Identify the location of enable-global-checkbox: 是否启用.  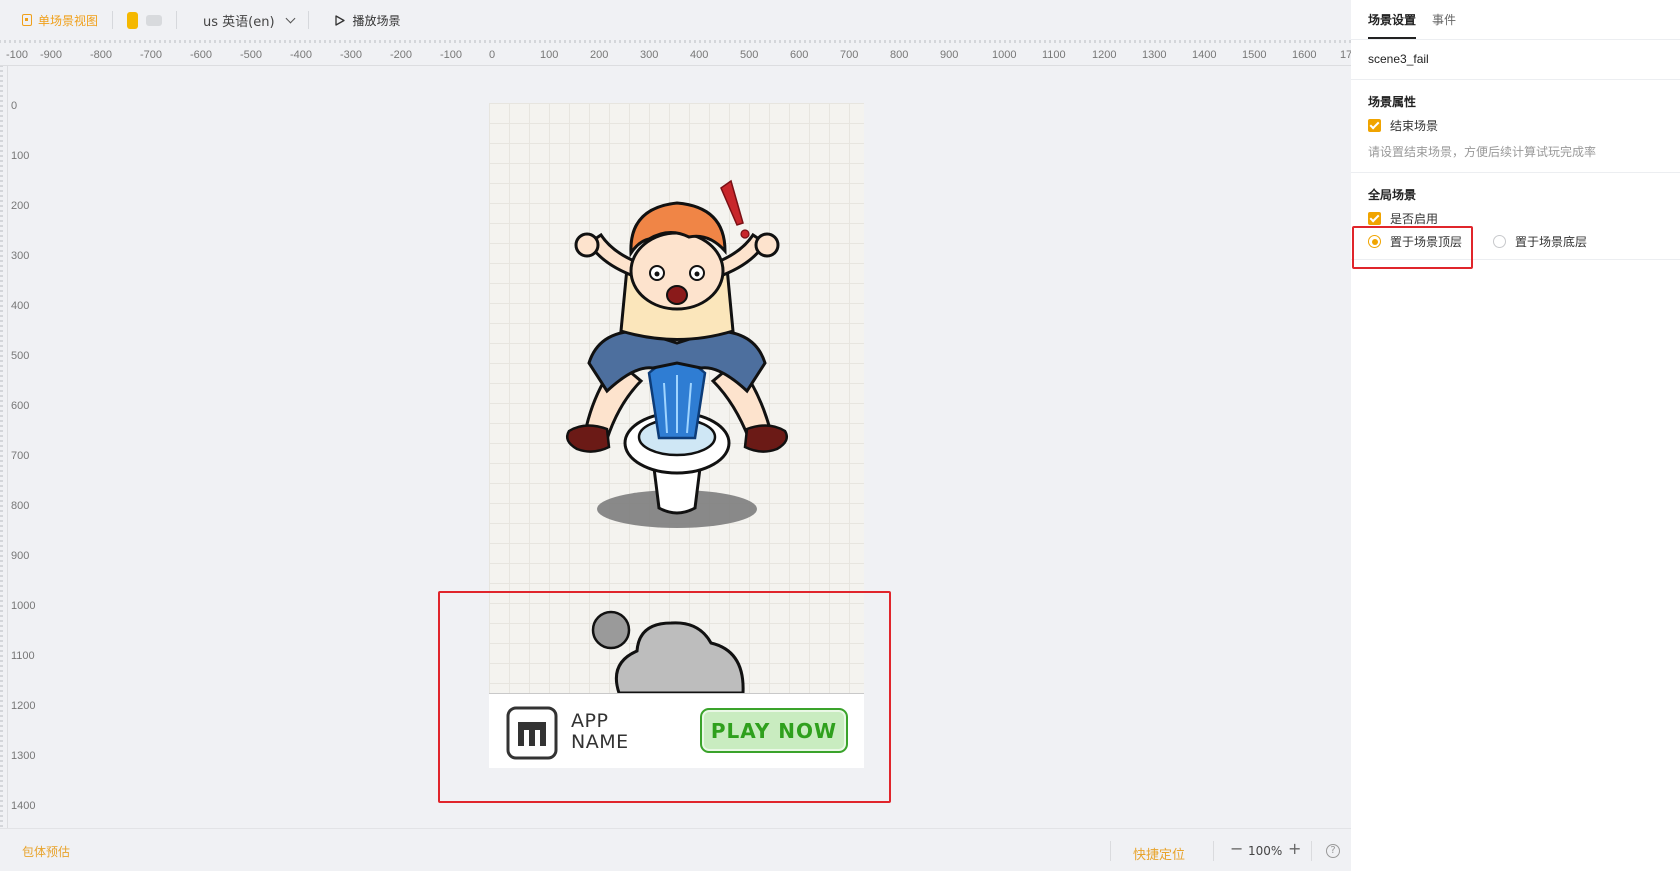
(1403, 218).